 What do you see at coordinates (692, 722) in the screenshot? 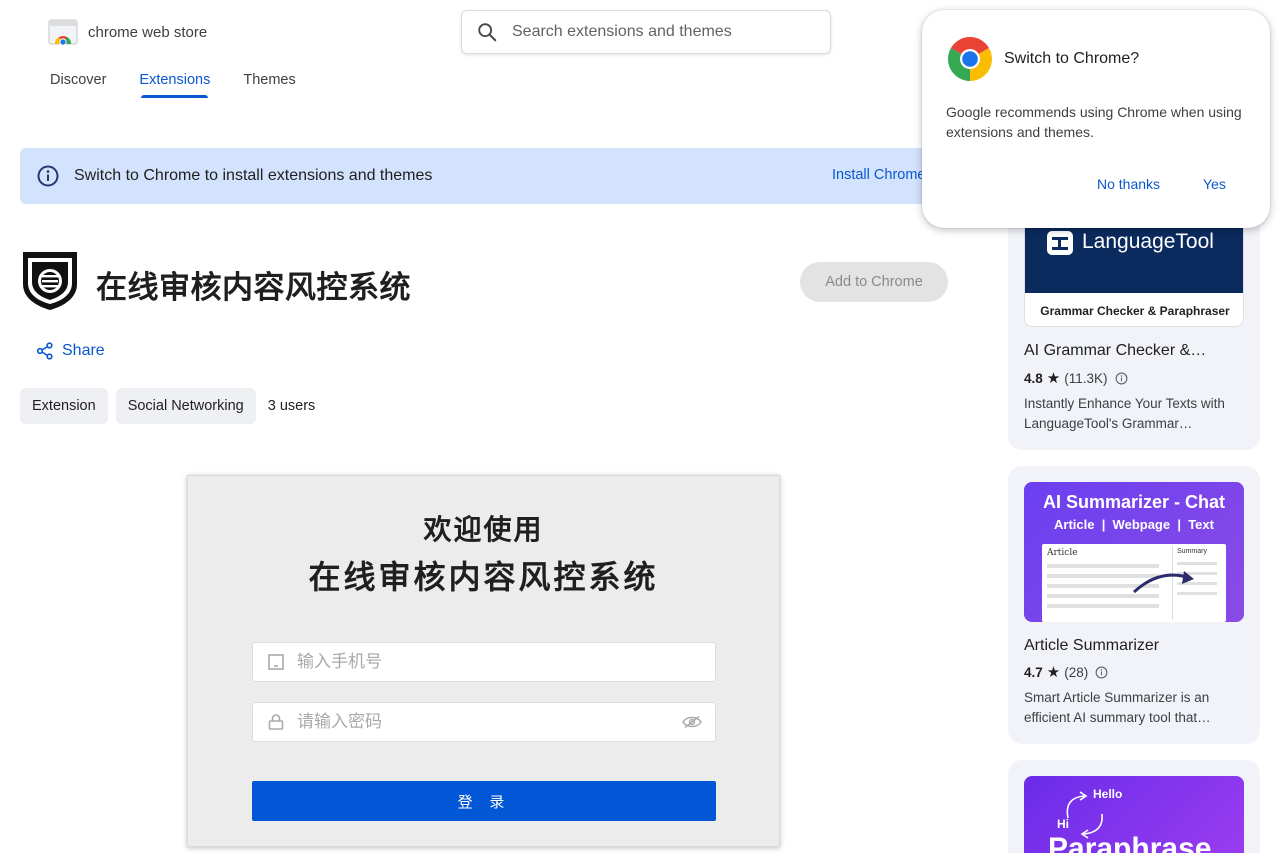
I see `eye-off-icon` at bounding box center [692, 722].